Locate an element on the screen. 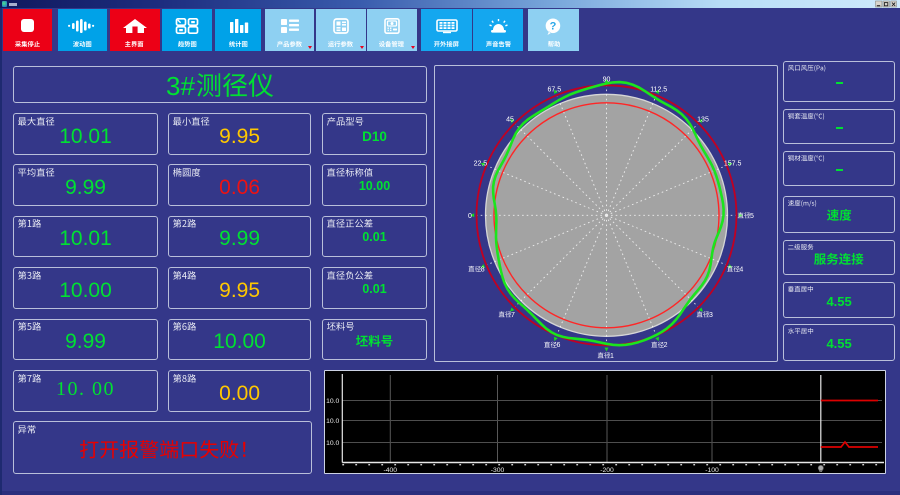 The width and height of the screenshot is (900, 495). svg-text: -200 is located at coordinates (607, 470).